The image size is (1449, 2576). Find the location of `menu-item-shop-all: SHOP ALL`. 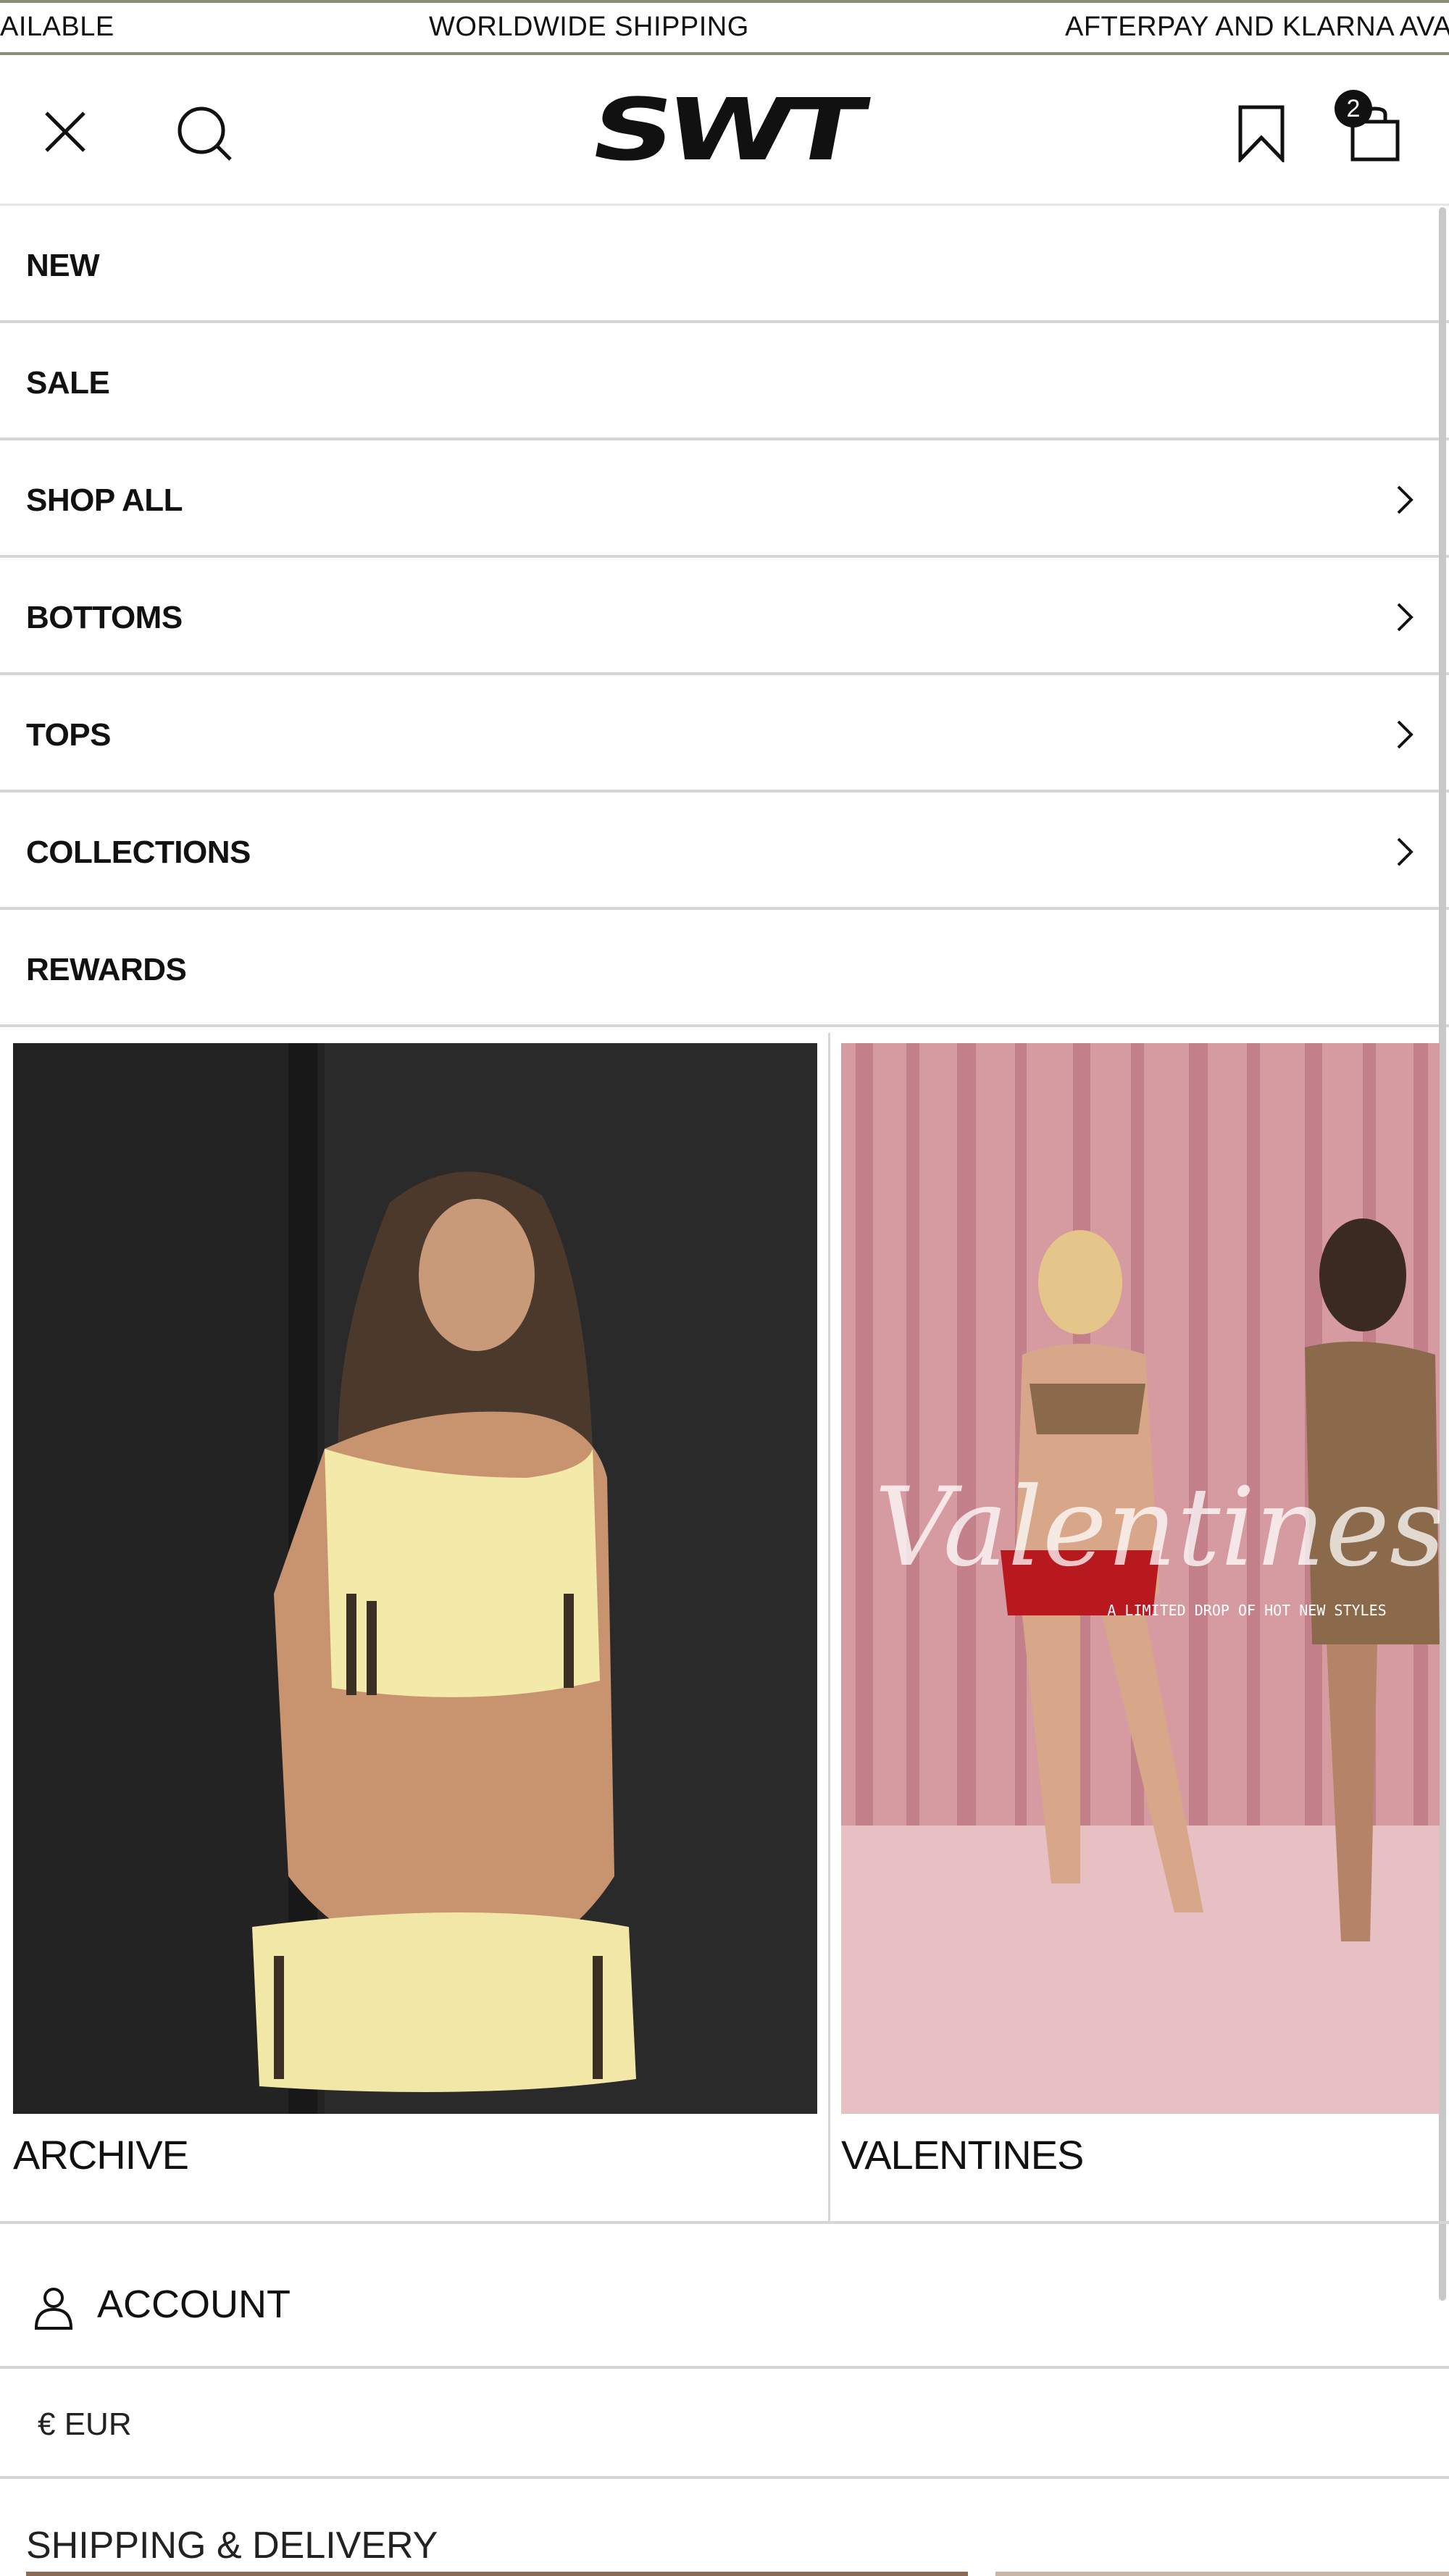

menu-item-shop-all: SHOP ALL is located at coordinates (724, 499).